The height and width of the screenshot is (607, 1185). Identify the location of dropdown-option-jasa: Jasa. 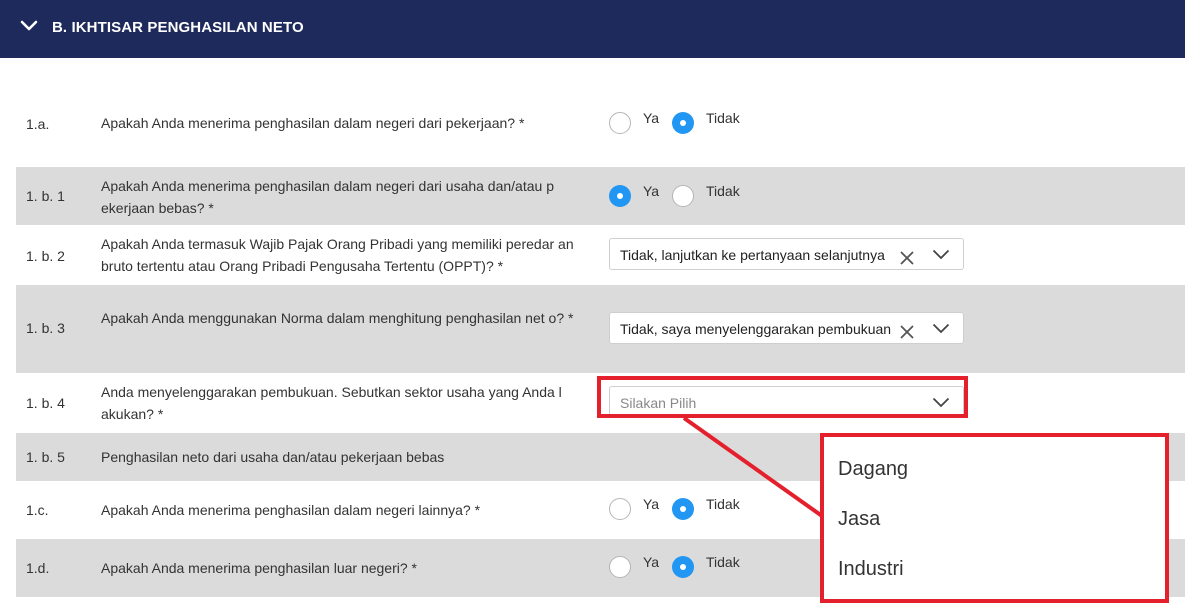
(859, 519).